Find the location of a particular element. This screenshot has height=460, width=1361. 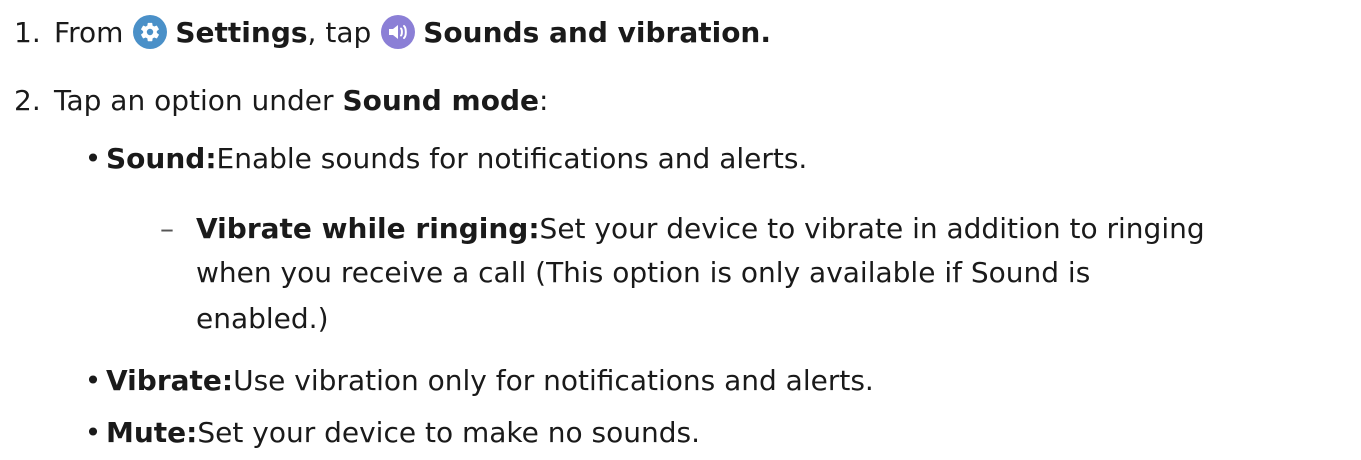

settings-label: Settings is located at coordinates (241, 32).